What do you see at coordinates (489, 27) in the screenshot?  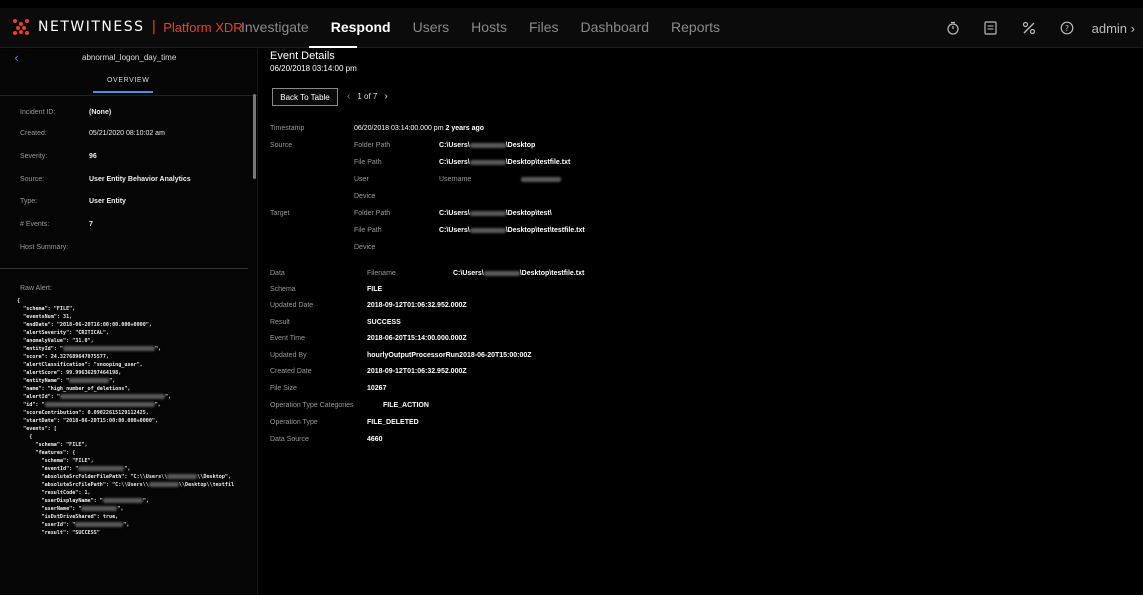 I see `nav-hosts: Hosts` at bounding box center [489, 27].